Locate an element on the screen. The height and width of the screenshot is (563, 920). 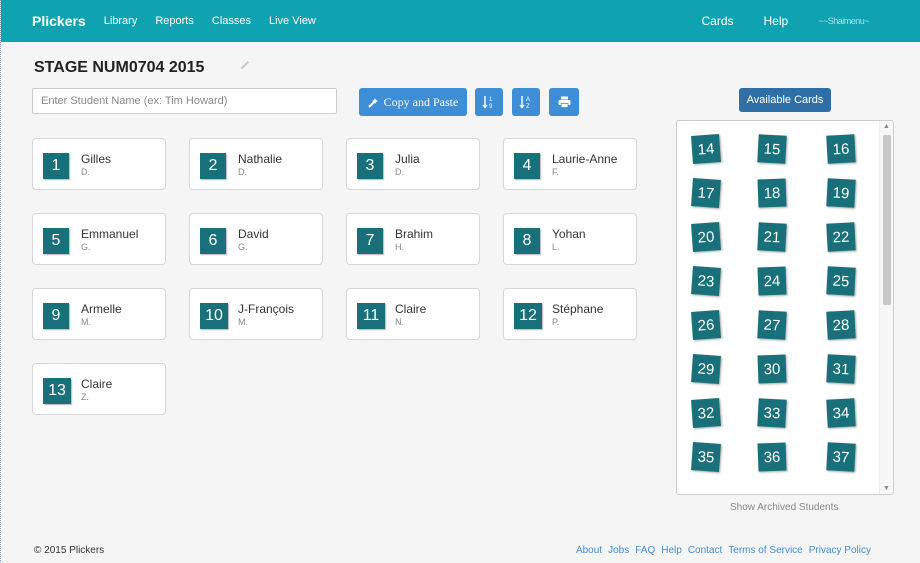
available-card-tile: 23 is located at coordinates (706, 281).